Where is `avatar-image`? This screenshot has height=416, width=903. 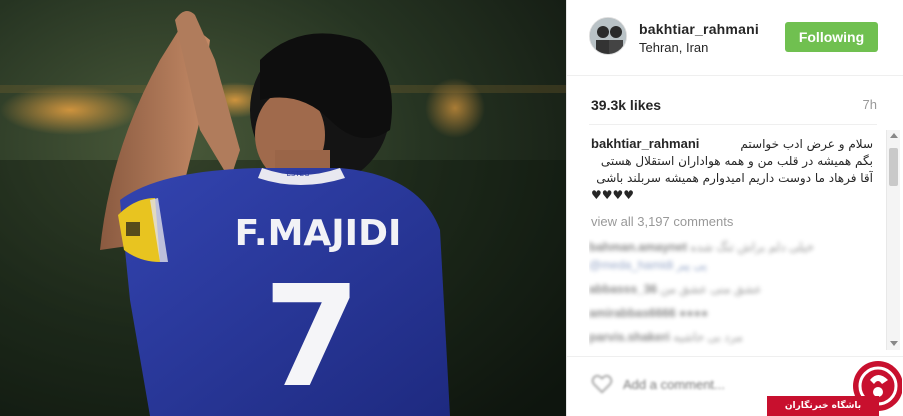
avatar-image is located at coordinates (608, 36).